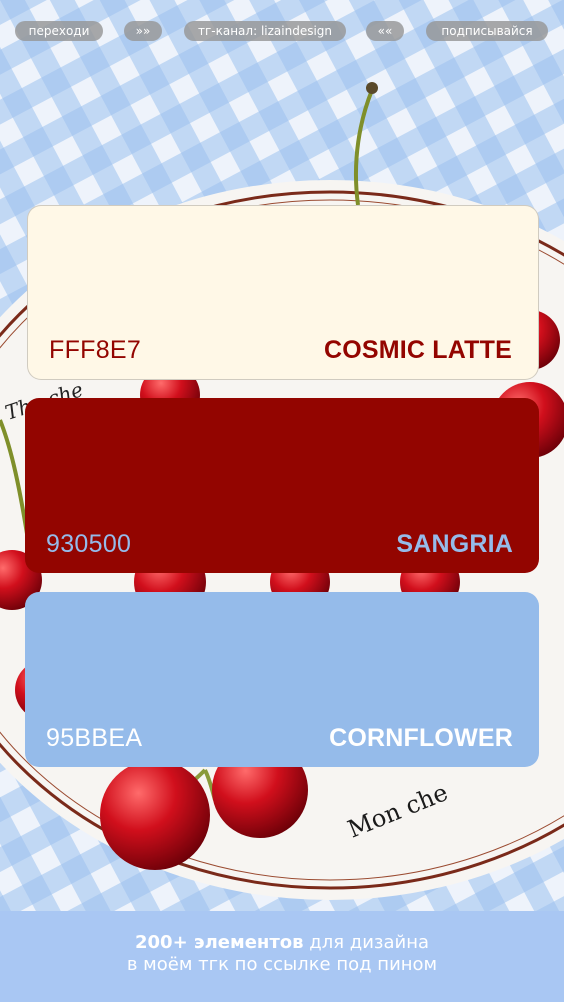  Describe the element at coordinates (454, 544) in the screenshot. I see `swatch-name: SANGRIA` at that location.